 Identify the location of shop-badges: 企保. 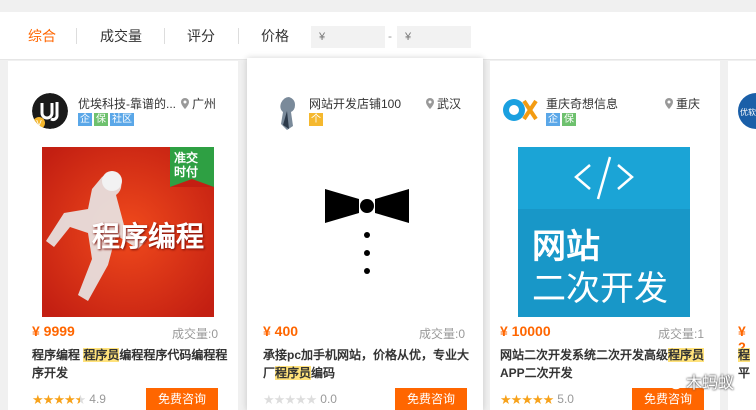
(562, 120).